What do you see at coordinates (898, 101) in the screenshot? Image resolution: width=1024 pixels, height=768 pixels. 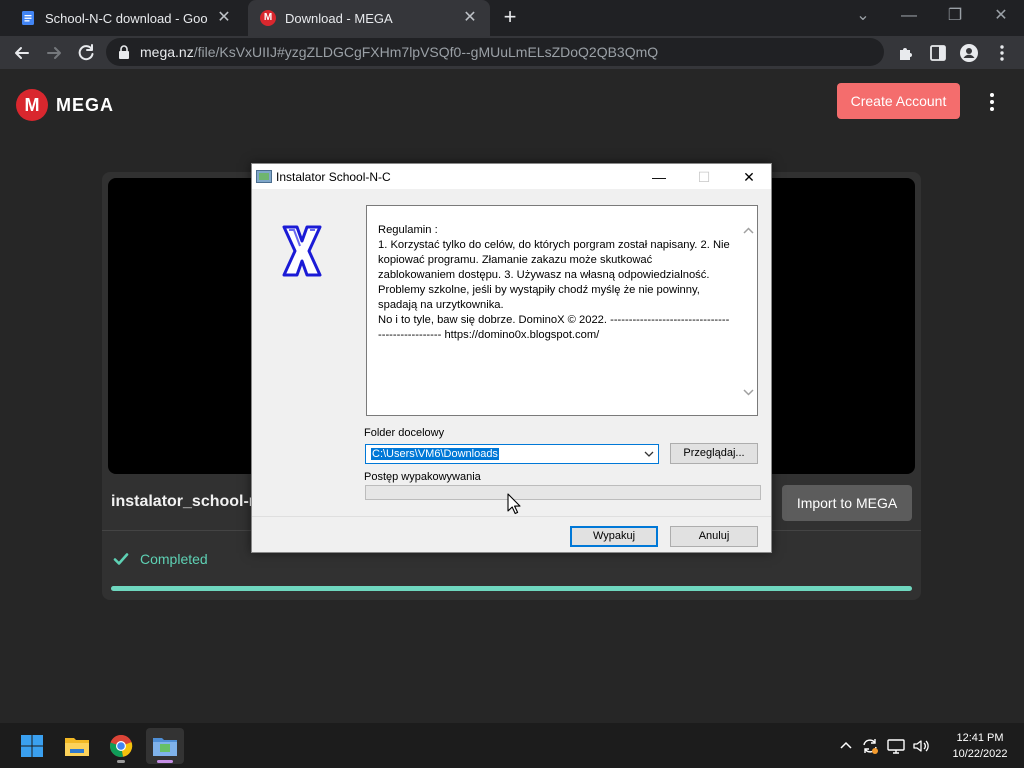 I see `create-account-button: Create Account` at bounding box center [898, 101].